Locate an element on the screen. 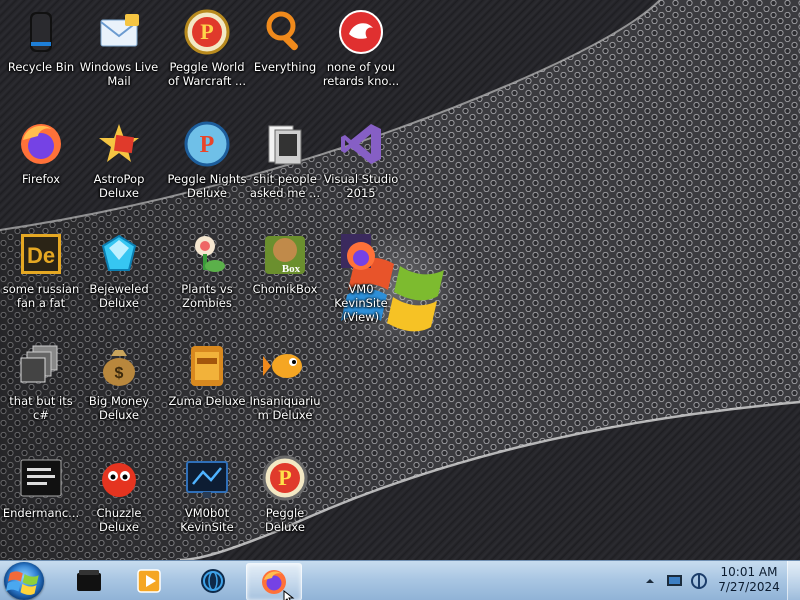 This screenshot has width=800, height=600. desktop-icon-label: Everything is located at coordinates (285, 67).